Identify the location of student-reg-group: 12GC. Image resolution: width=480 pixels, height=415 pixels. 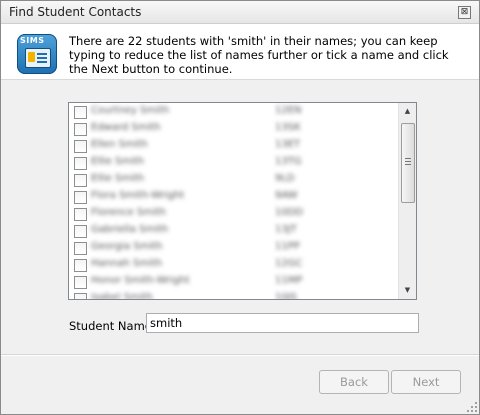
(289, 263).